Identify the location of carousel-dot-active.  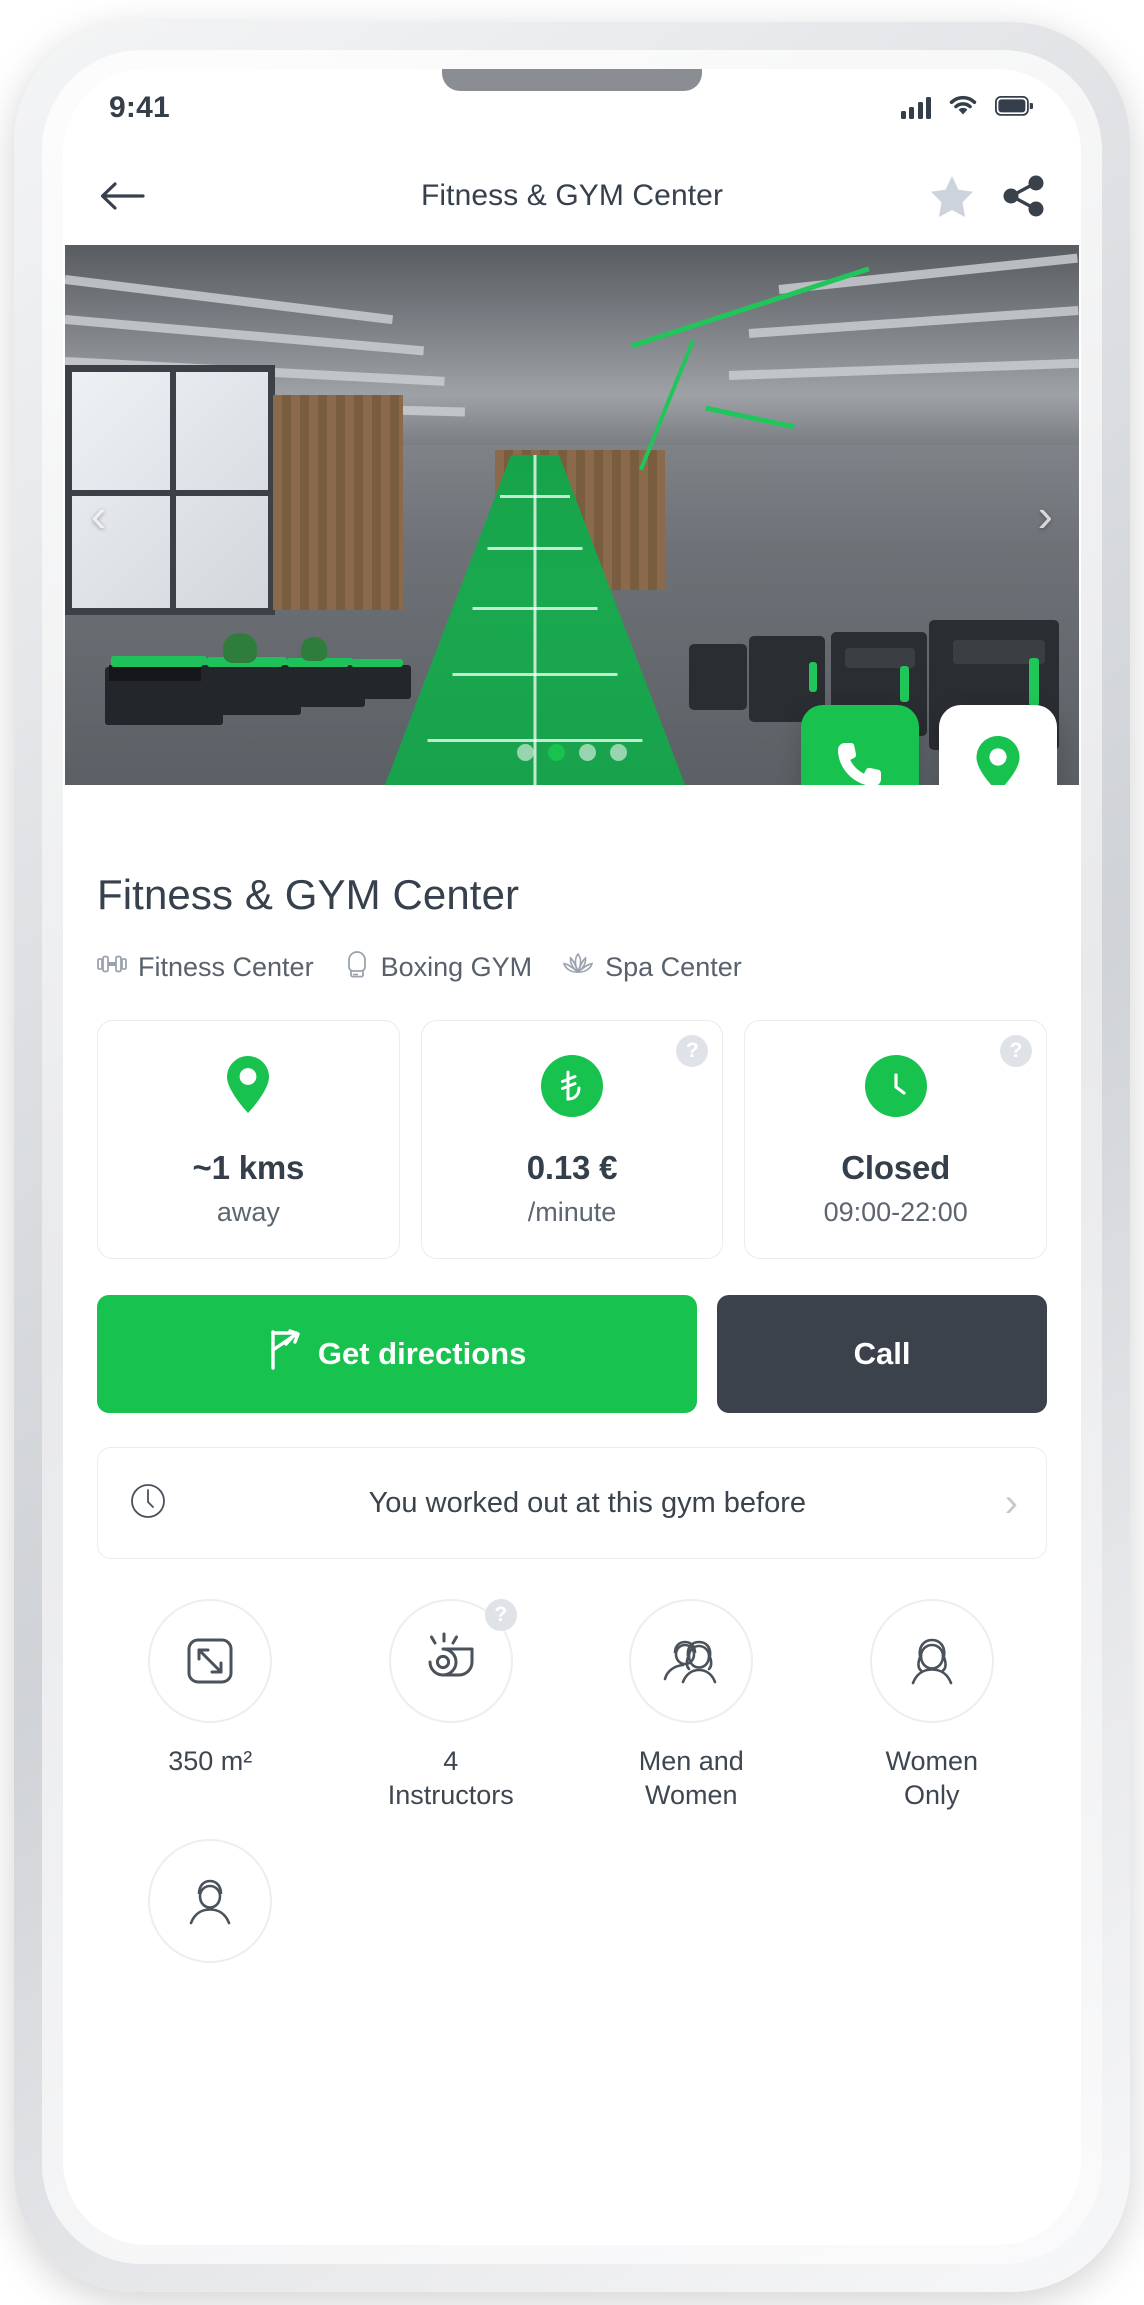
(556, 752).